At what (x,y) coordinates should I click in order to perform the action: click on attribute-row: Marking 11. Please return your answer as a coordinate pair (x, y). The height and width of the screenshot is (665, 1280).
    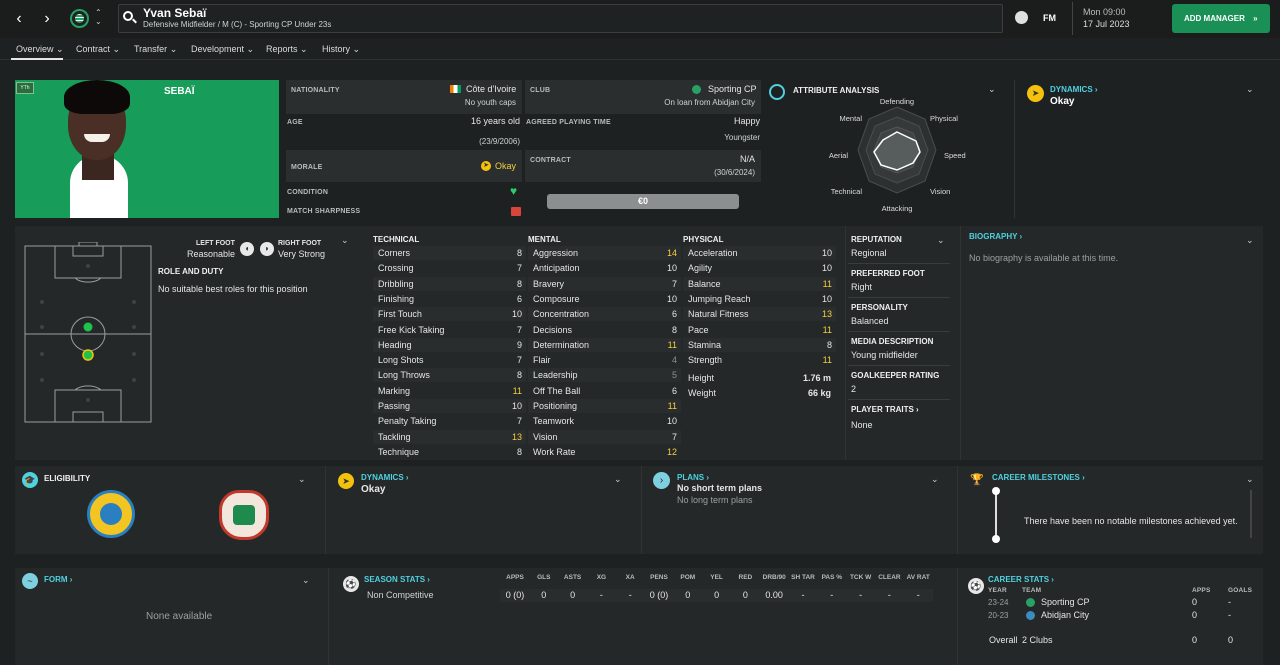
    Looking at the image, I should click on (449, 391).